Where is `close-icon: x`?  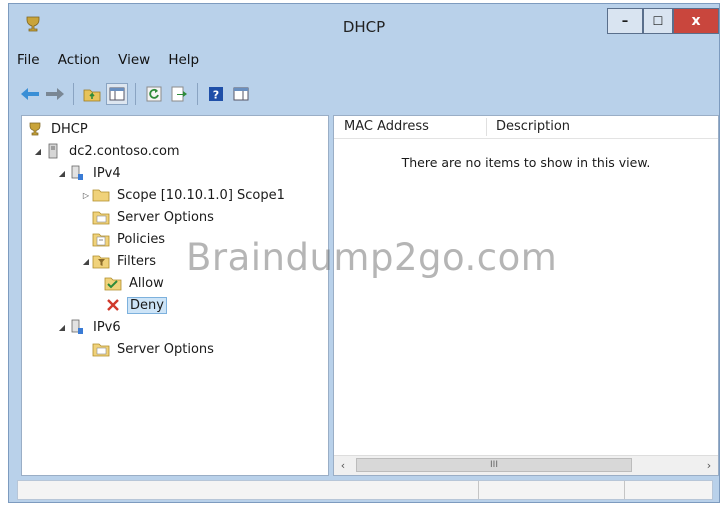 close-icon: x is located at coordinates (696, 21).